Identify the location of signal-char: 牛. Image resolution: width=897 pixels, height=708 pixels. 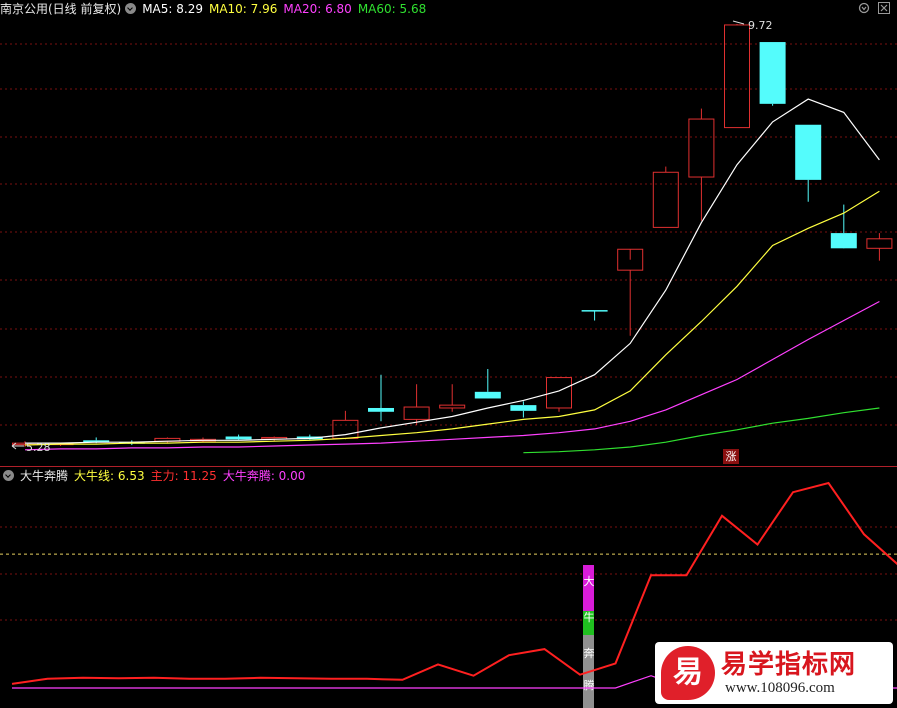
(589, 617).